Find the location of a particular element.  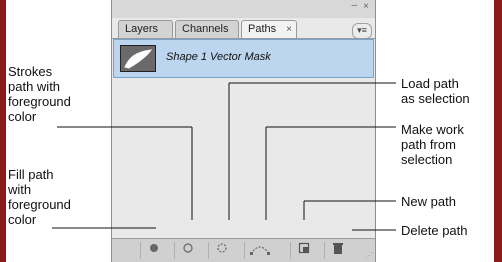

callout-line: Load path is located at coordinates (430, 83).